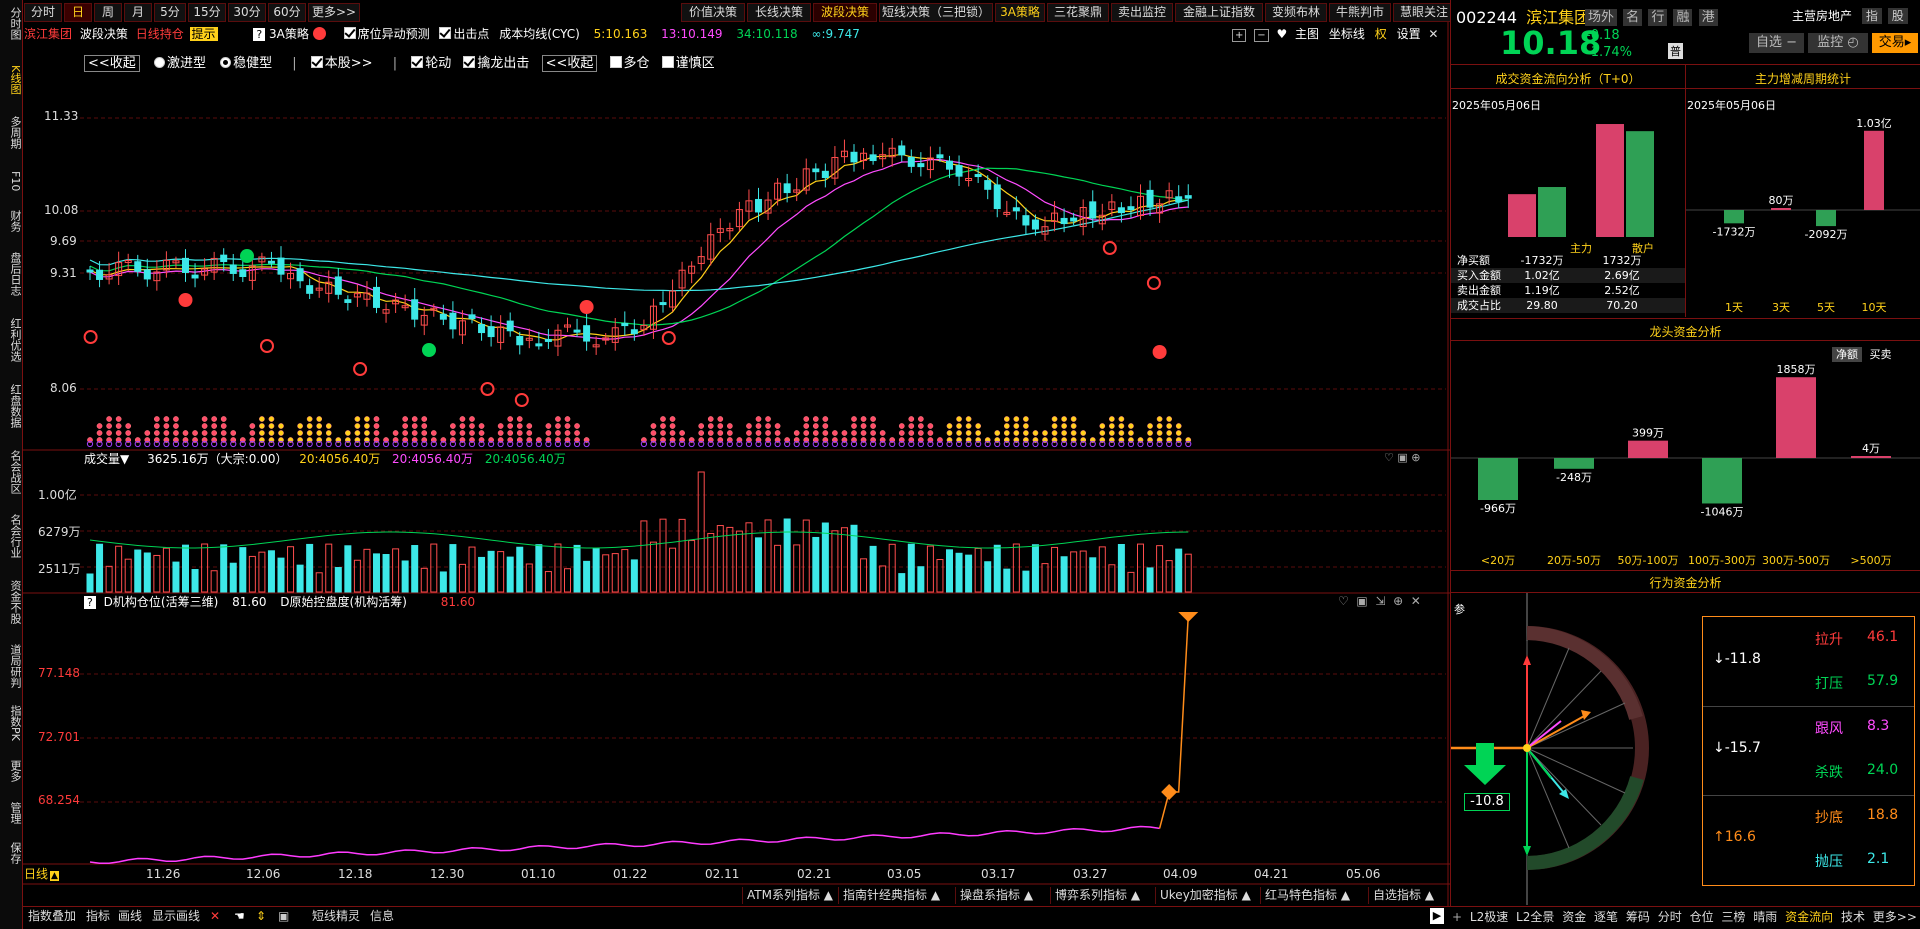 This screenshot has height=929, width=1920. I want to click on strip-item: 资金不股, so click(11, 602).